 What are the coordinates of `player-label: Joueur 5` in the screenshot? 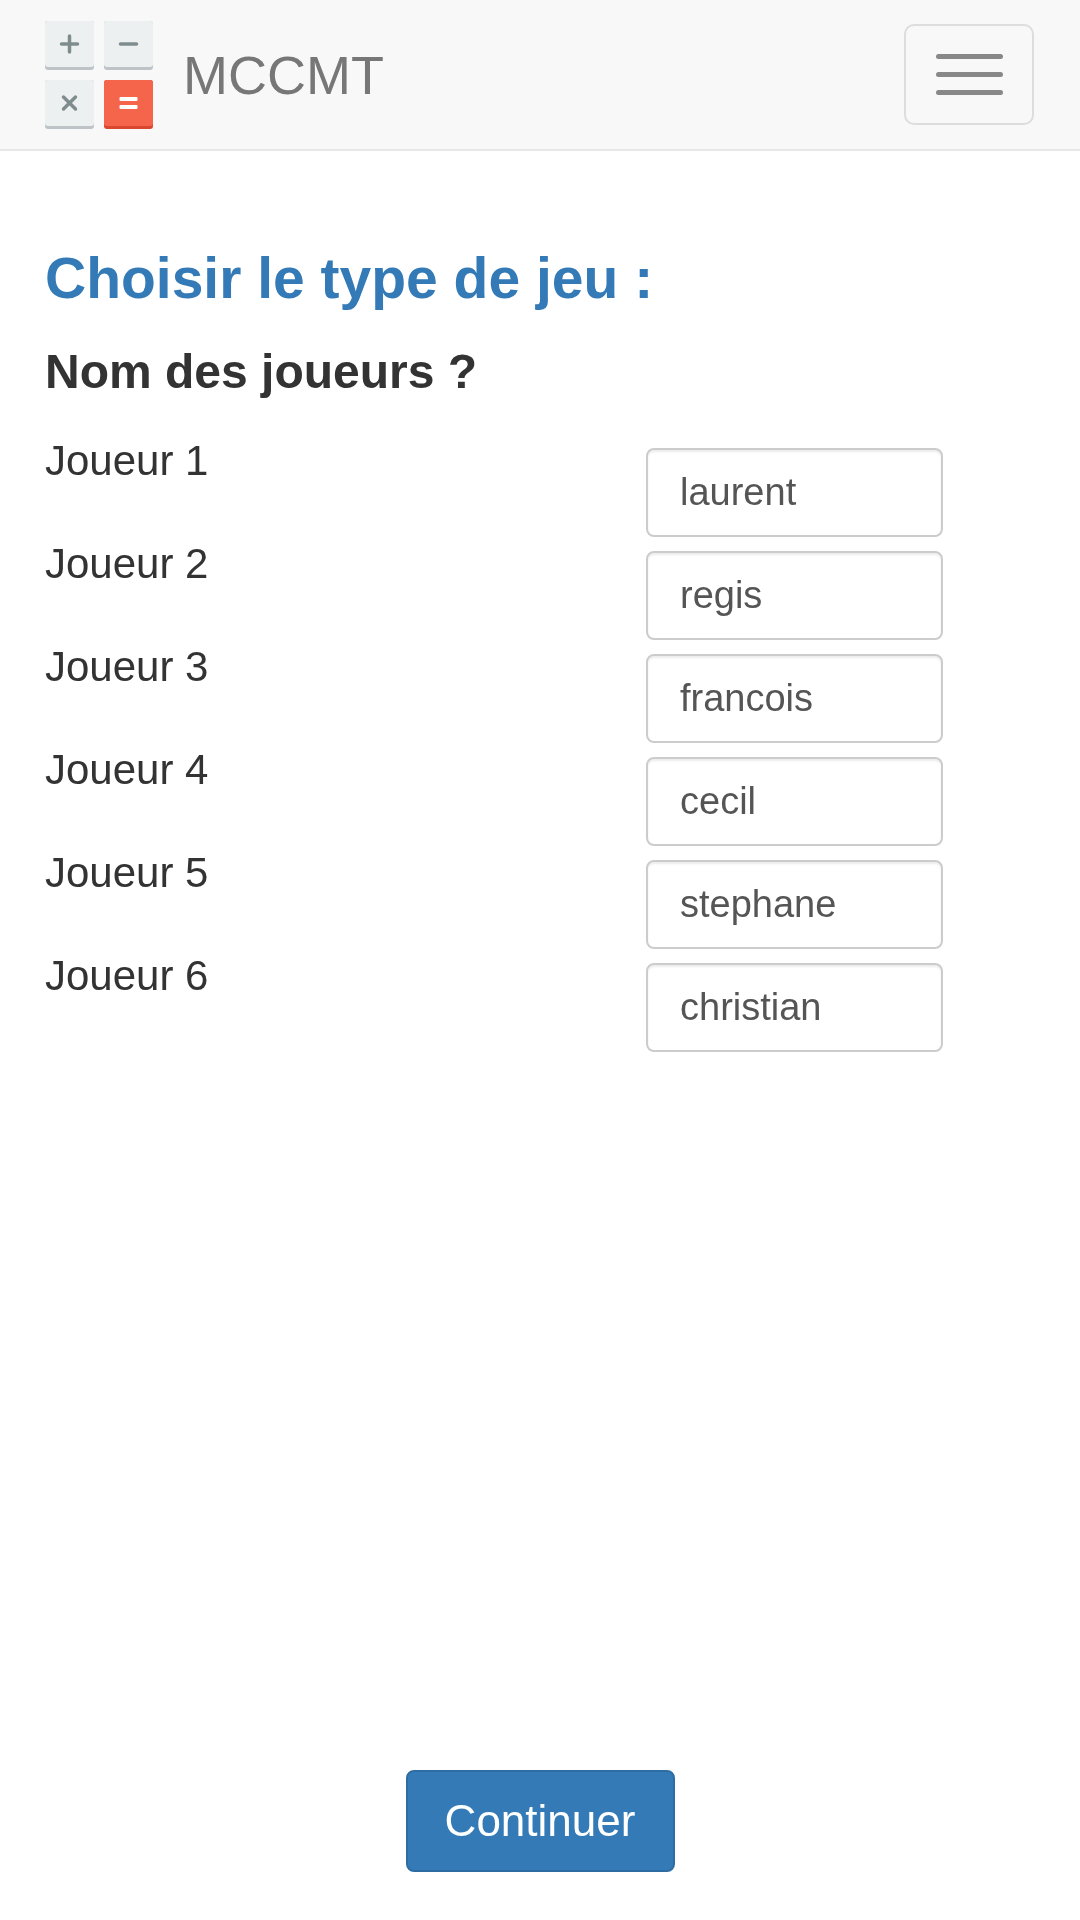 It's located at (127, 873).